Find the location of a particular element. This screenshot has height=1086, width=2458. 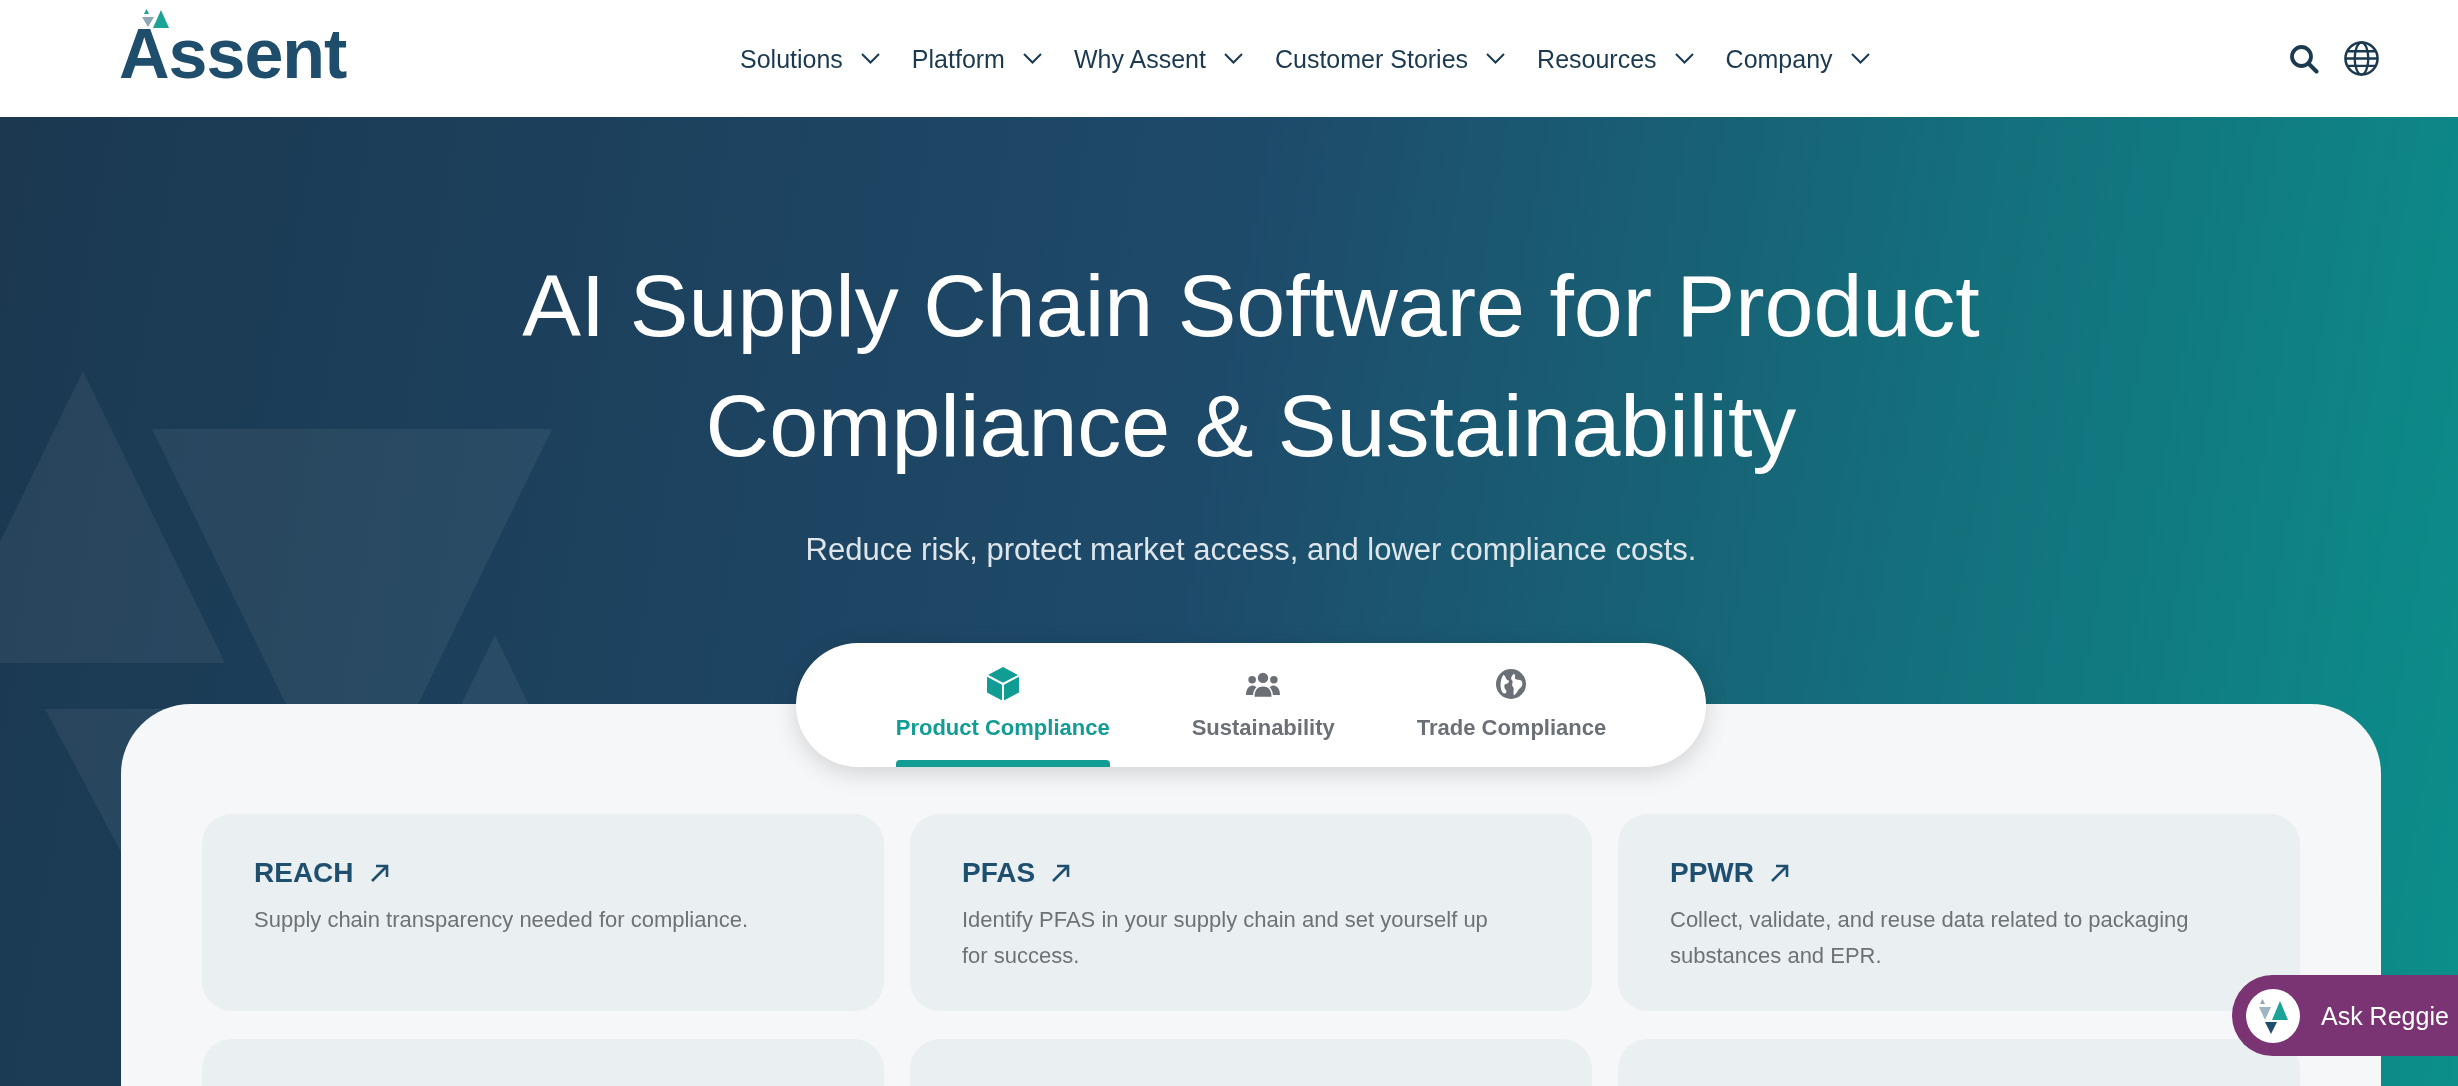

nav-menu-item: Company is located at coordinates (1797, 58).